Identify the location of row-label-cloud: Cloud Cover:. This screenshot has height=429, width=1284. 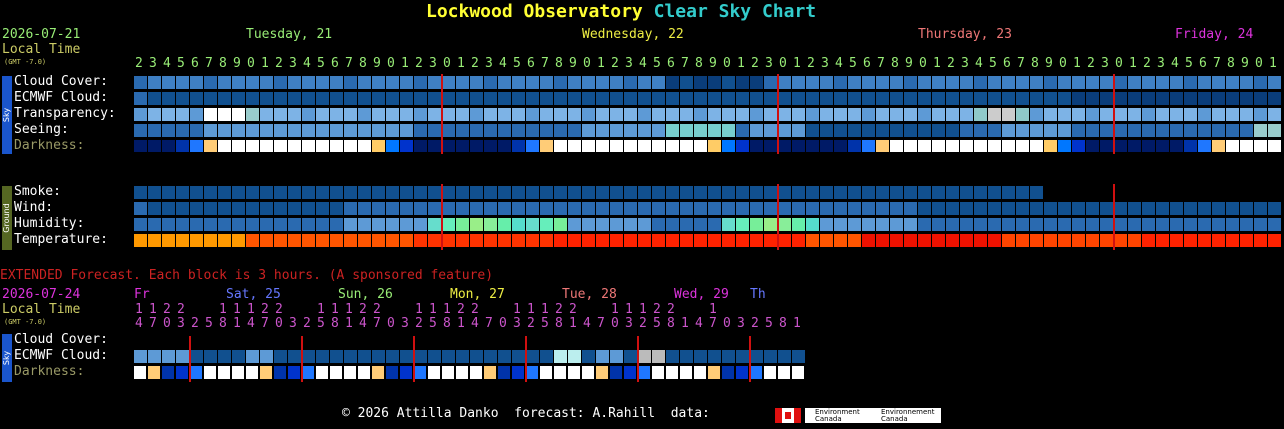
(61, 81).